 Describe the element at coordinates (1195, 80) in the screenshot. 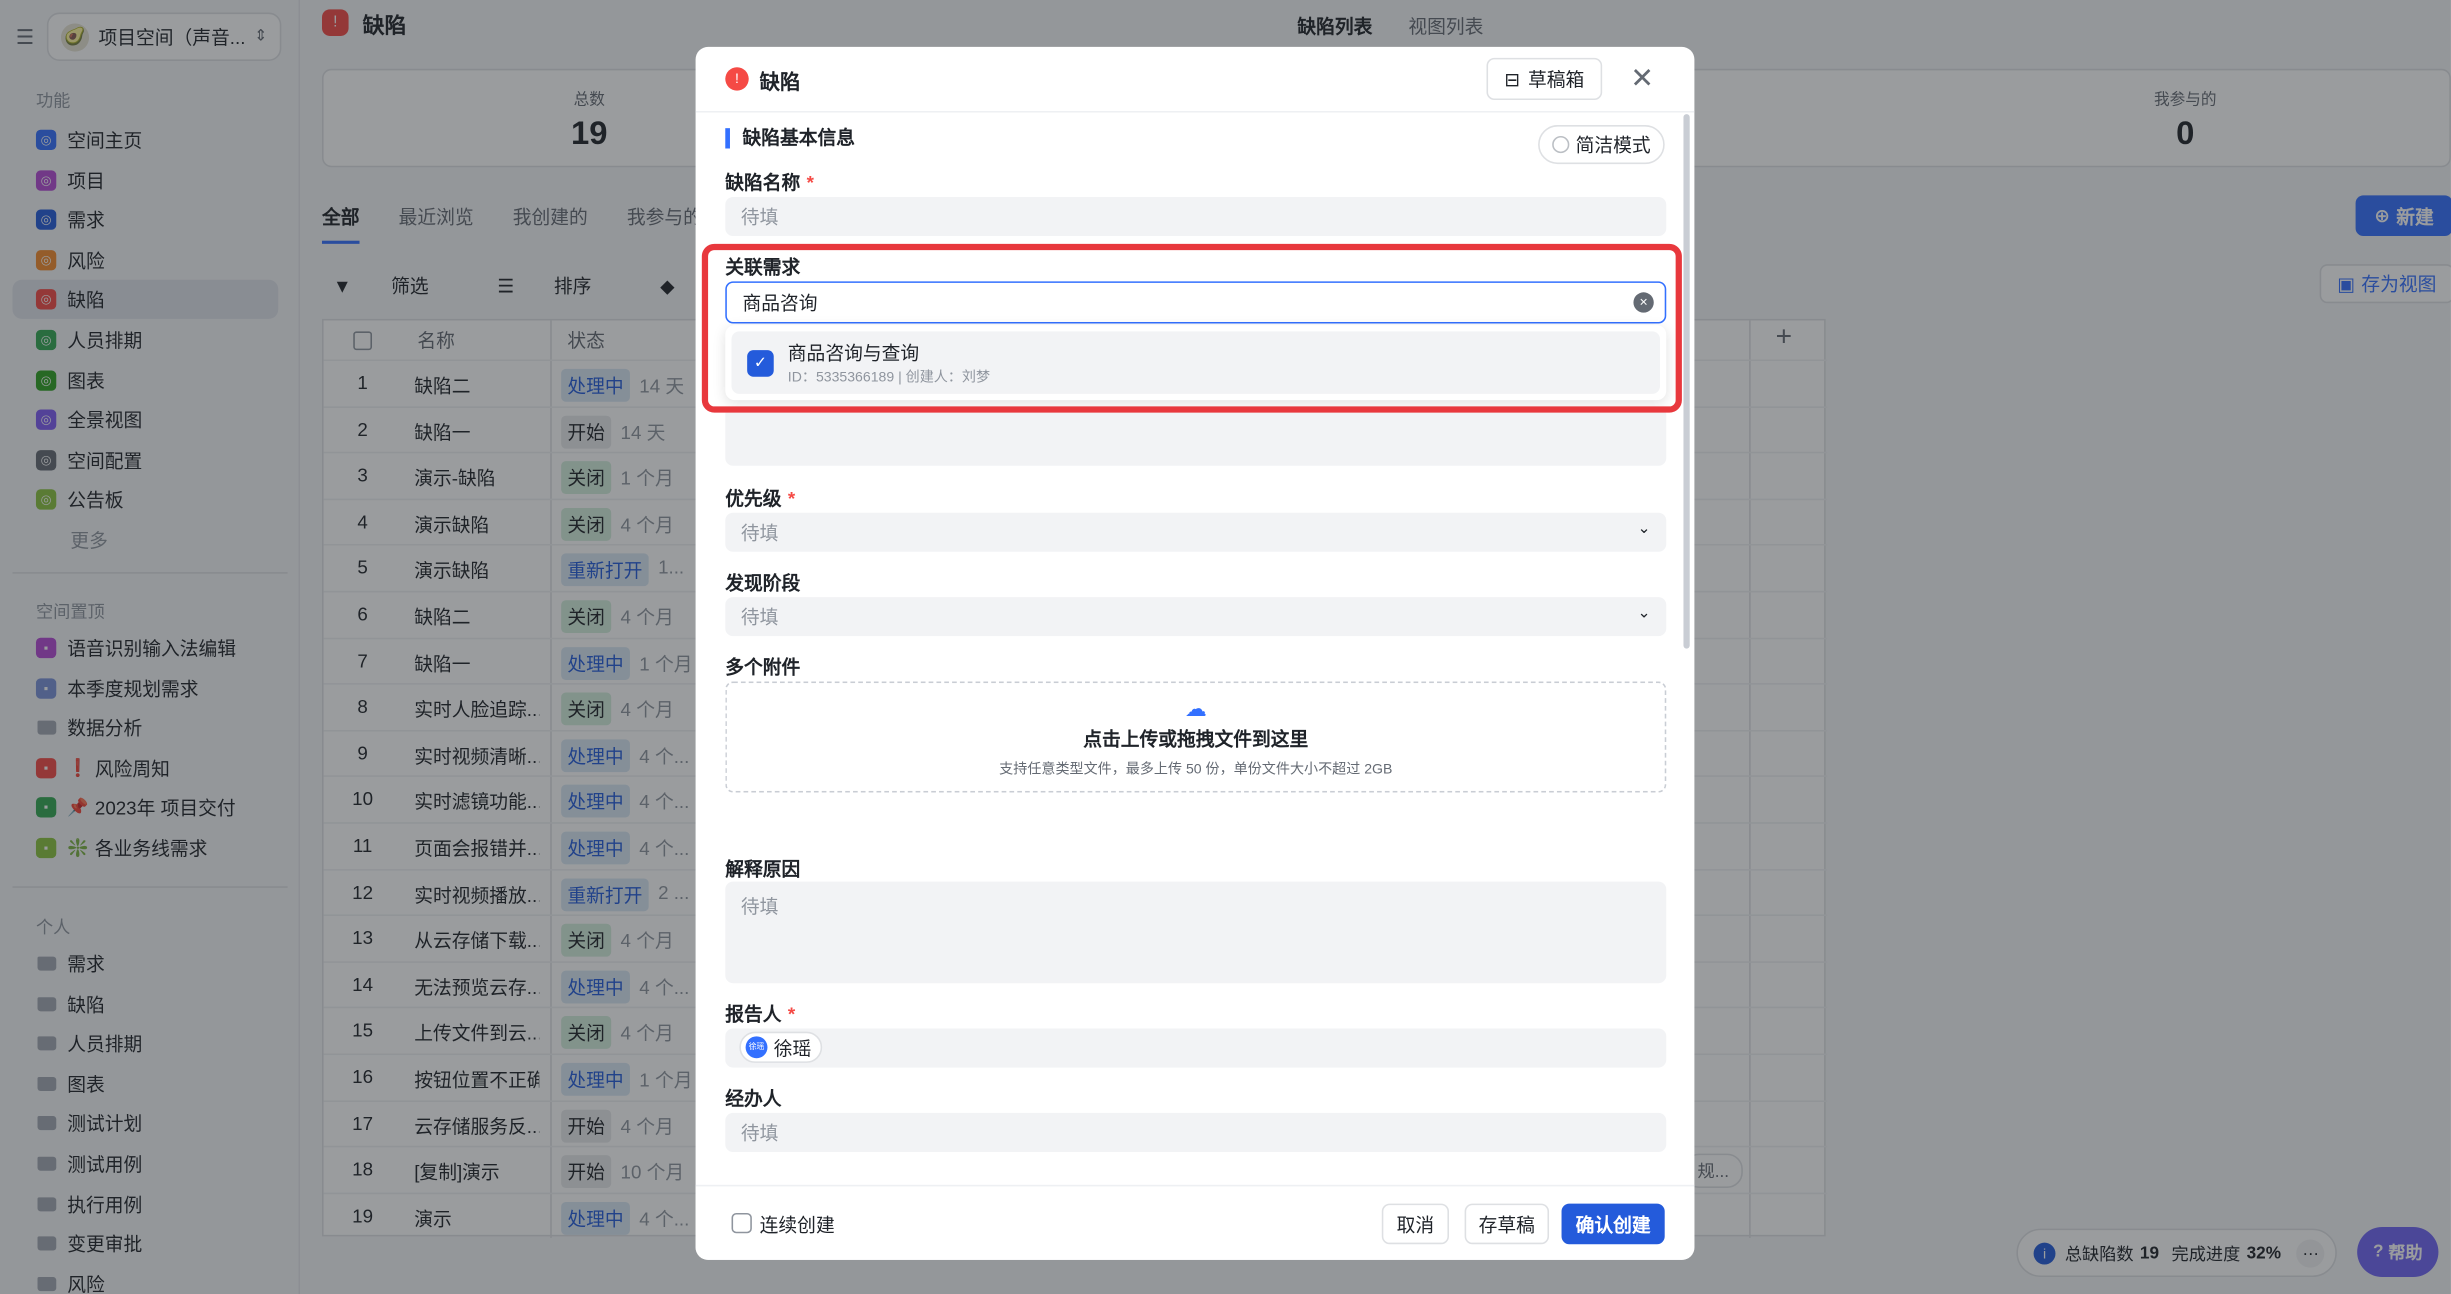

I see `modal-header: ! 缺陷 ⊟ 草稿箱 ✕` at that location.